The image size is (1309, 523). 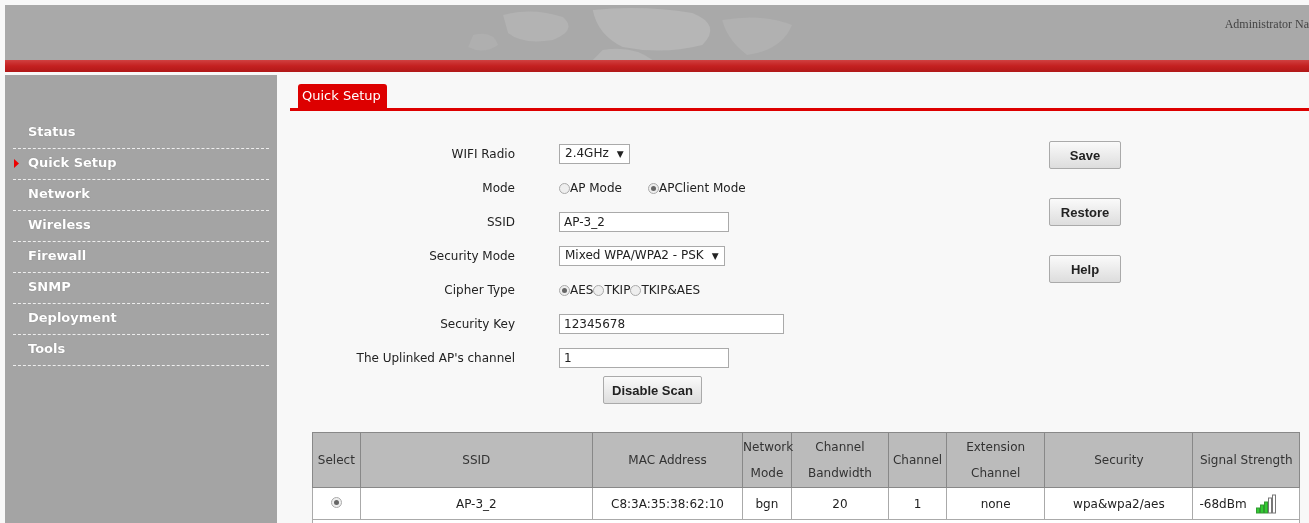 What do you see at coordinates (644, 222) in the screenshot?
I see `input-field: AP-3_2` at bounding box center [644, 222].